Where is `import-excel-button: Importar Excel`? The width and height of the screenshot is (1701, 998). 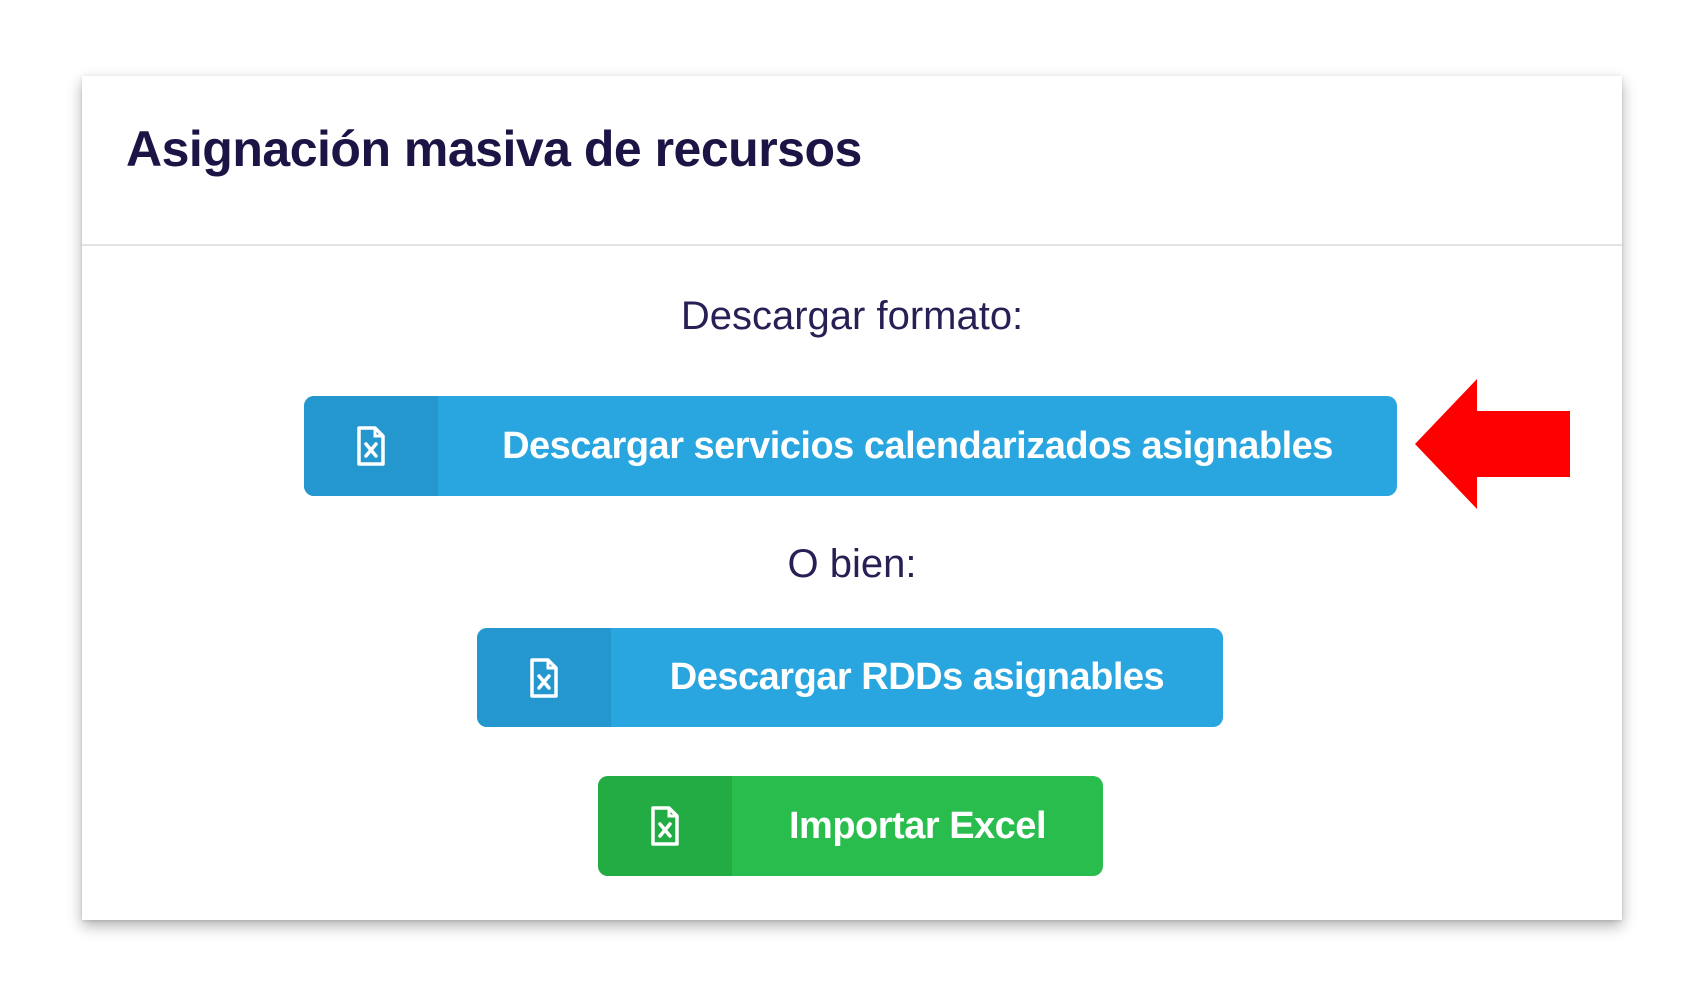
import-excel-button: Importar Excel is located at coordinates (850, 826).